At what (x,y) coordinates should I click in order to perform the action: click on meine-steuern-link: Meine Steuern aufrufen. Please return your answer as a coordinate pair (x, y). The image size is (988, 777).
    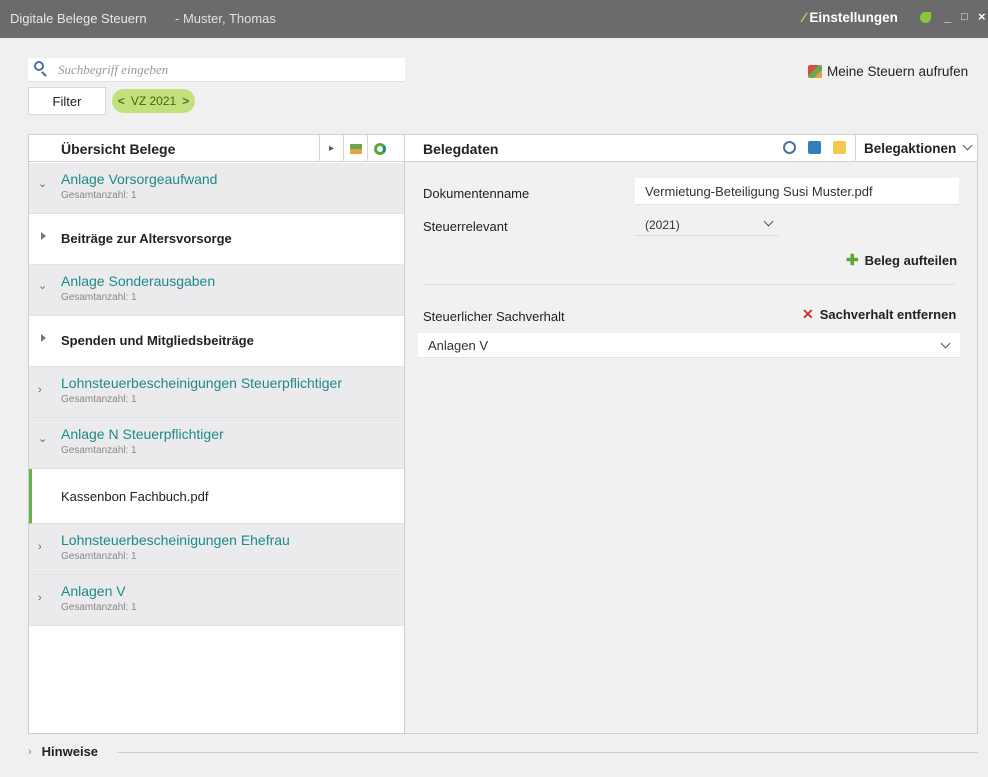
    Looking at the image, I should click on (888, 71).